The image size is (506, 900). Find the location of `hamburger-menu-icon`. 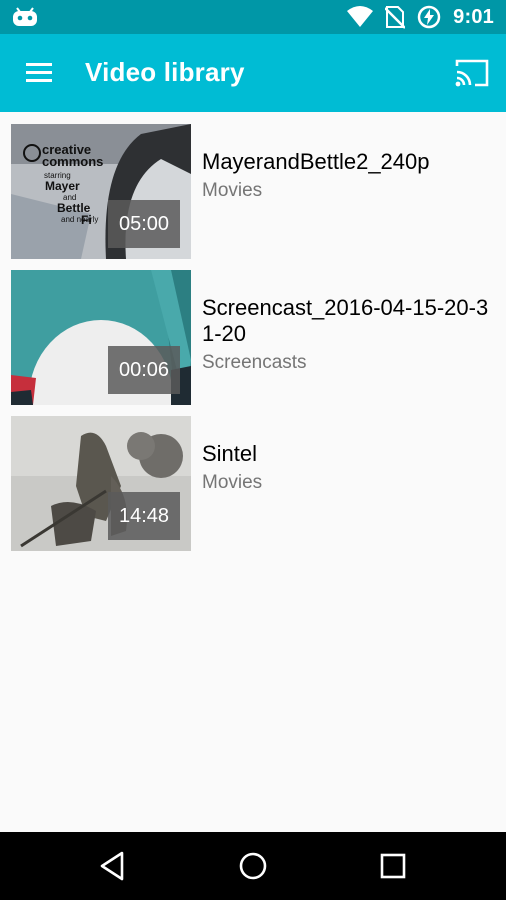

hamburger-menu-icon is located at coordinates (39, 73).